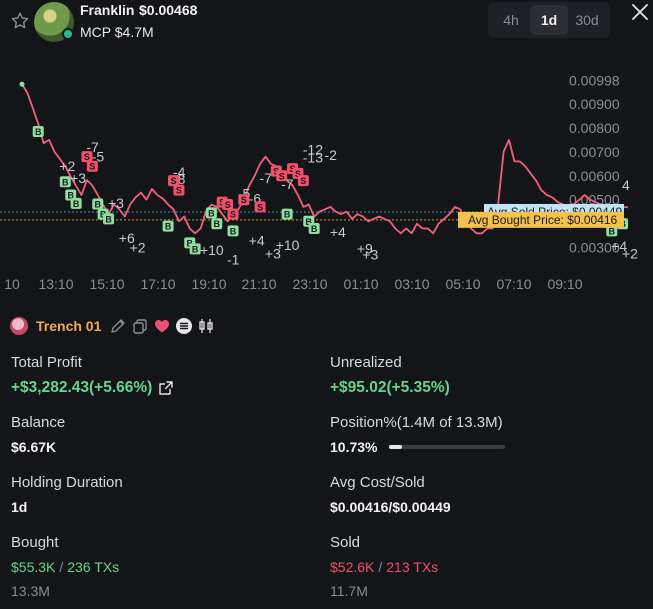 The height and width of the screenshot is (609, 653). I want to click on bought-txs: 236 TXs, so click(93, 567).